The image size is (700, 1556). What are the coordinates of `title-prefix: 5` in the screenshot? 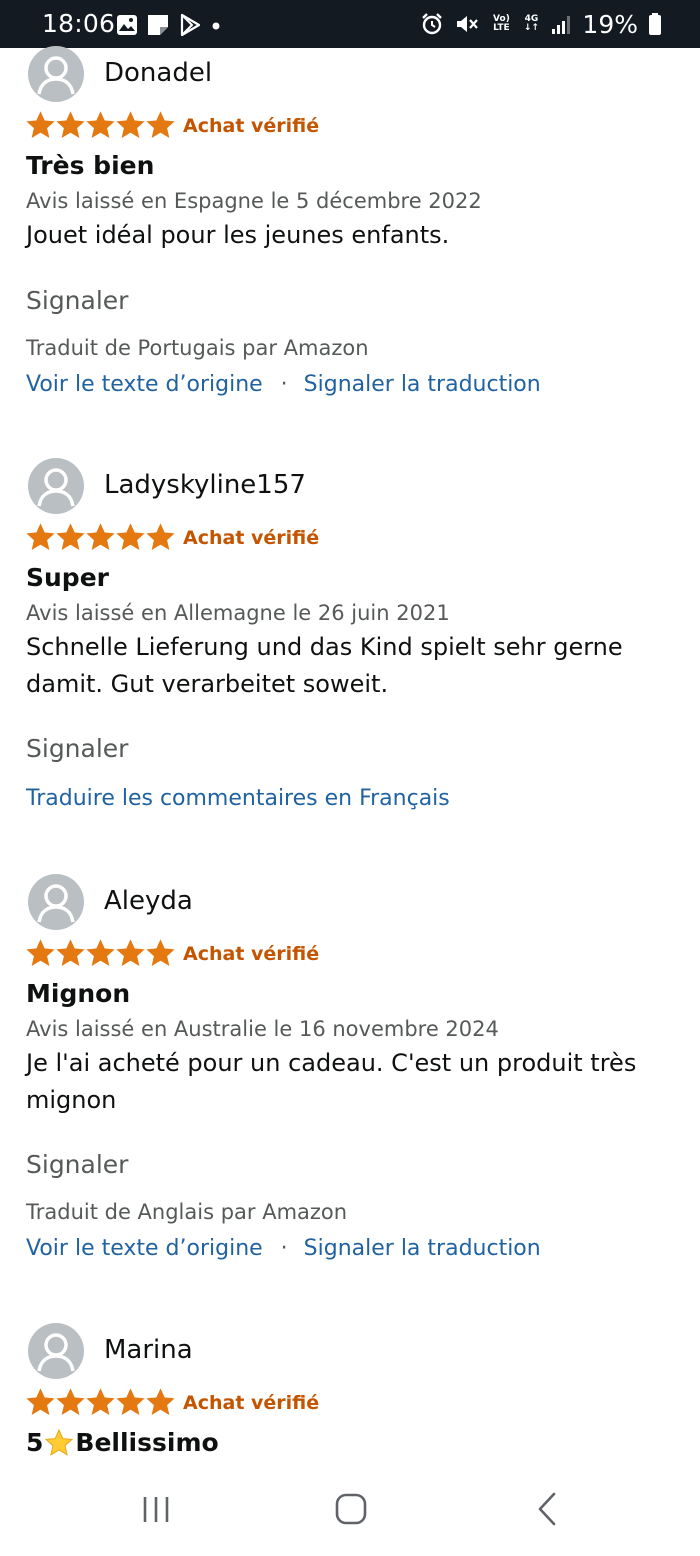 It's located at (35, 1442).